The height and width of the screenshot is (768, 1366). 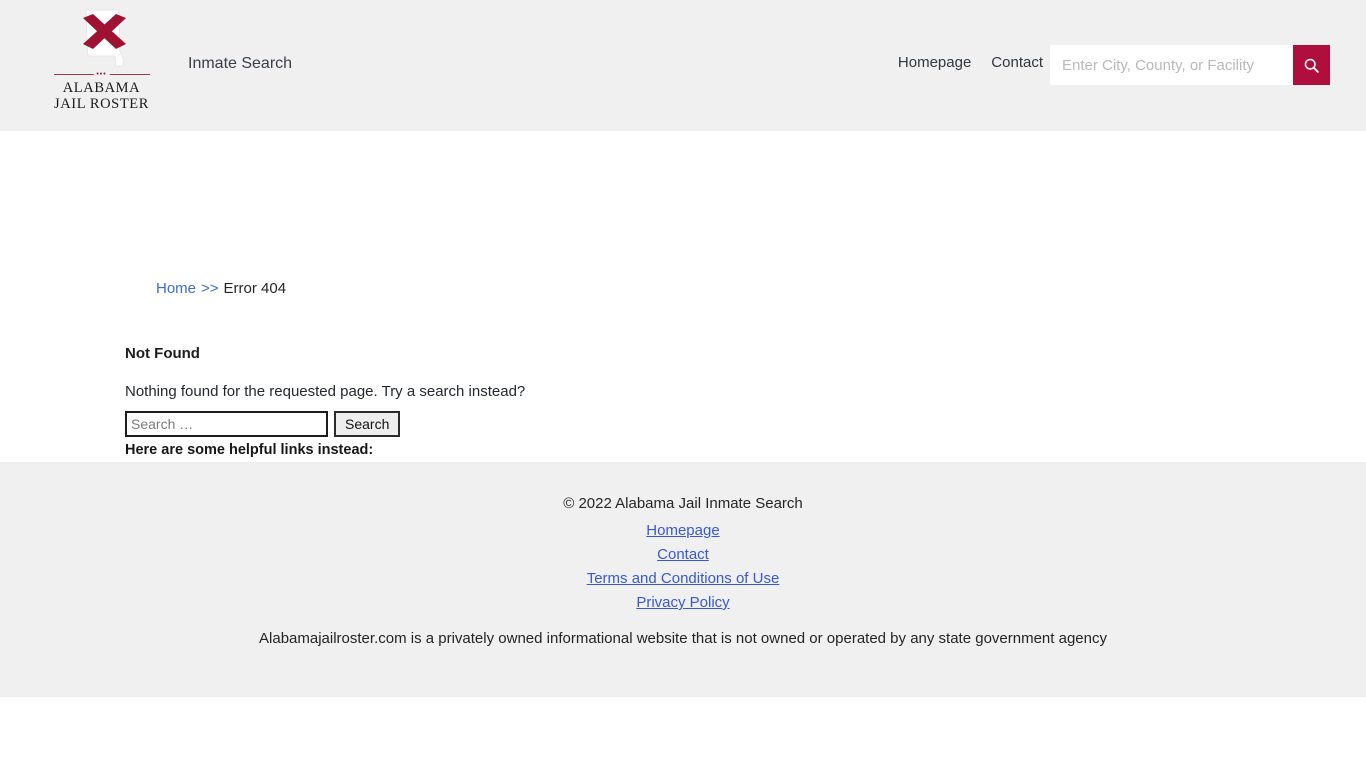 I want to click on footer-link-privacy: Privacy Policy, so click(x=683, y=603).